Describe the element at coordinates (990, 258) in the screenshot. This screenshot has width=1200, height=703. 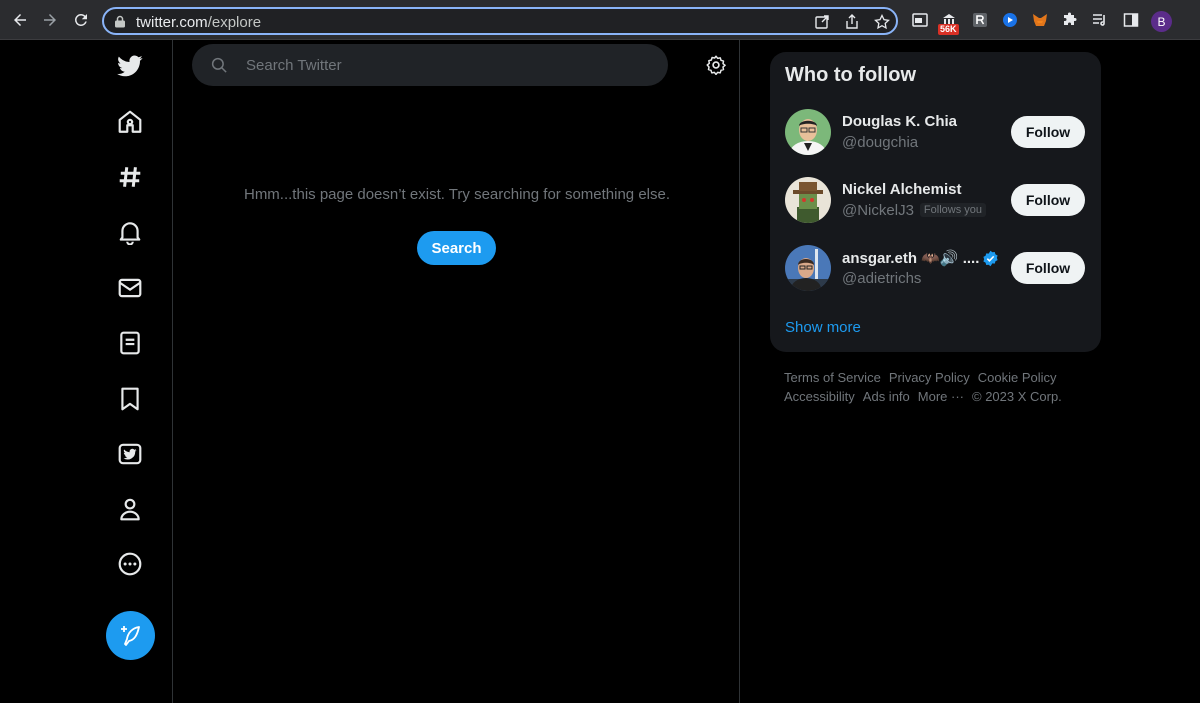
I see `verified-badge-icon` at that location.